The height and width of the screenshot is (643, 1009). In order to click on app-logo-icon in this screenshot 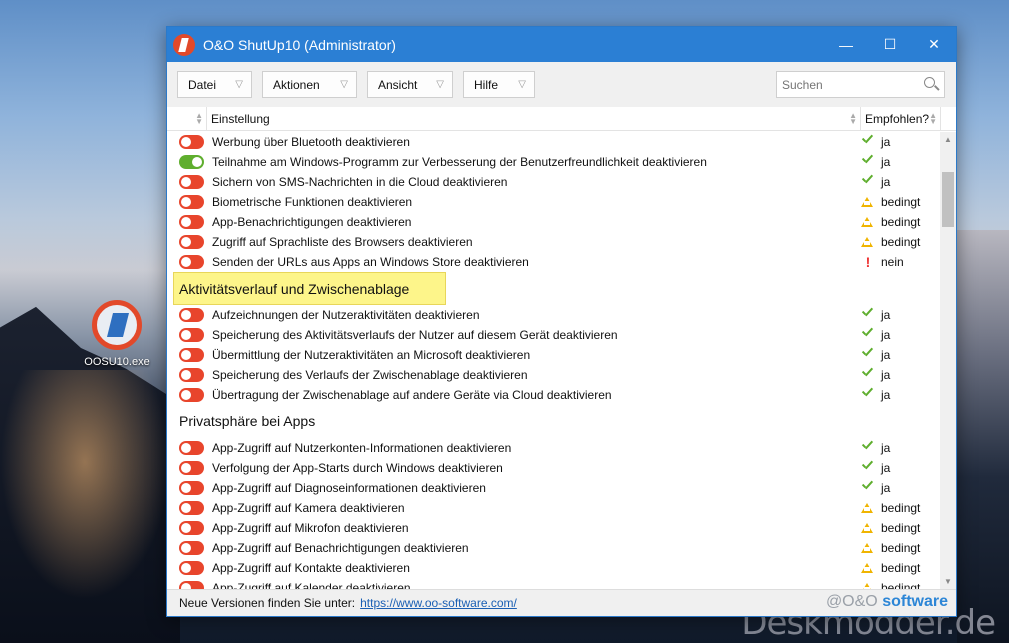, I will do `click(184, 44)`.